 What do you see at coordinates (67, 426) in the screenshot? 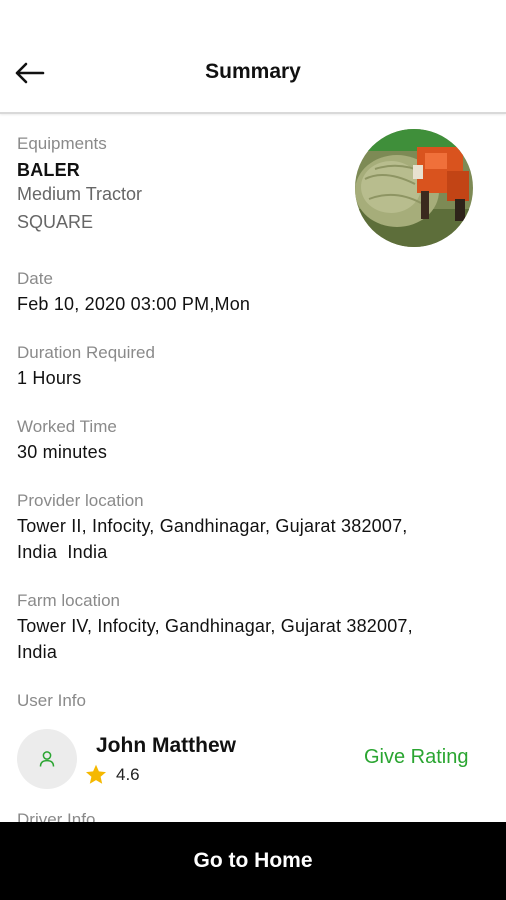
I see `worked-time-label: Worked Time` at bounding box center [67, 426].